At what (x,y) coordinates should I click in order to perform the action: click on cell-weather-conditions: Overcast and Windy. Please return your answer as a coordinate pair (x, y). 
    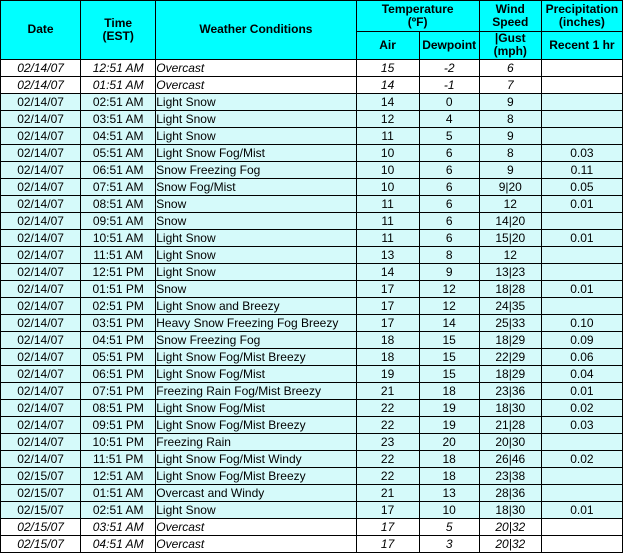
    Looking at the image, I should click on (256, 492).